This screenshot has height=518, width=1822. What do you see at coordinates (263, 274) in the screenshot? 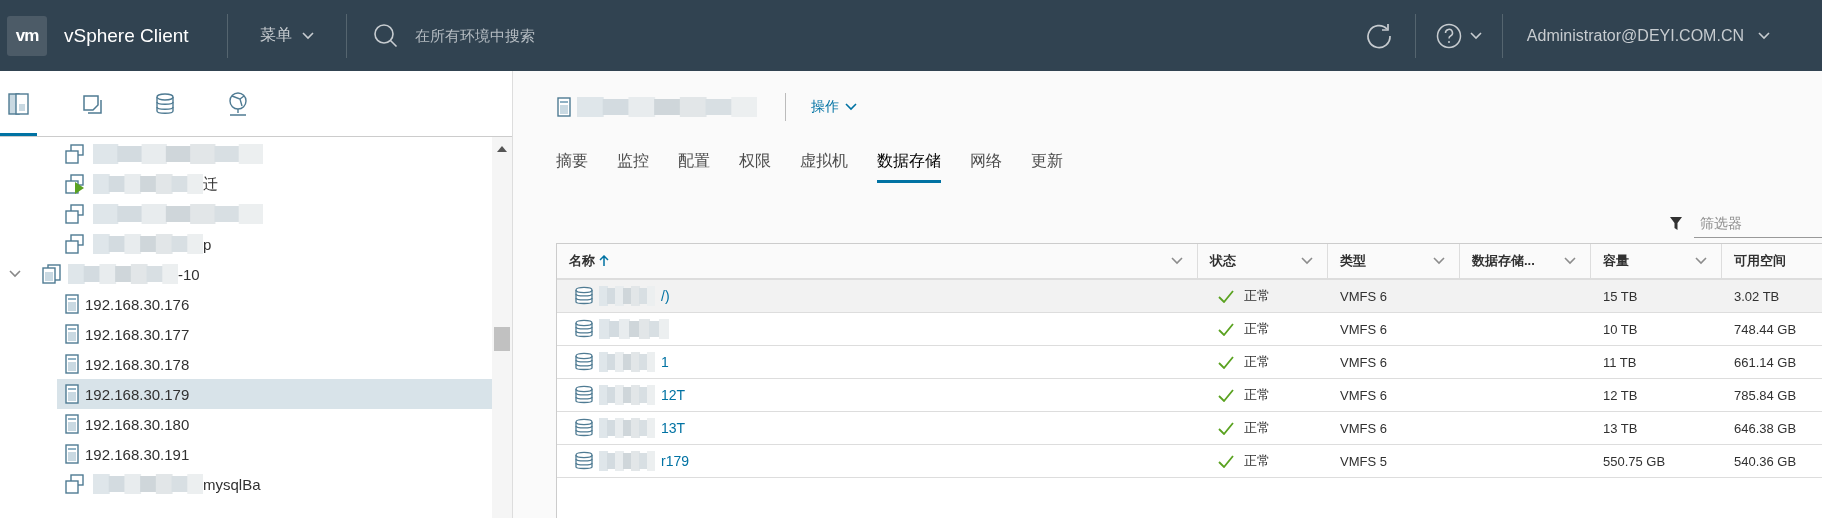
I see `tree-item: -10` at bounding box center [263, 274].